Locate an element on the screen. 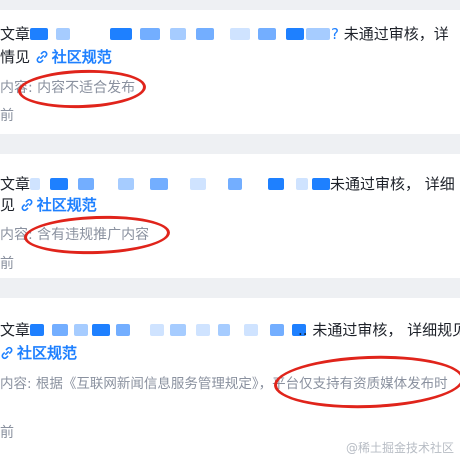 Image resolution: width=460 pixels, height=460 pixels. status-text: 未通过审核， 详细规见 is located at coordinates (383, 330).